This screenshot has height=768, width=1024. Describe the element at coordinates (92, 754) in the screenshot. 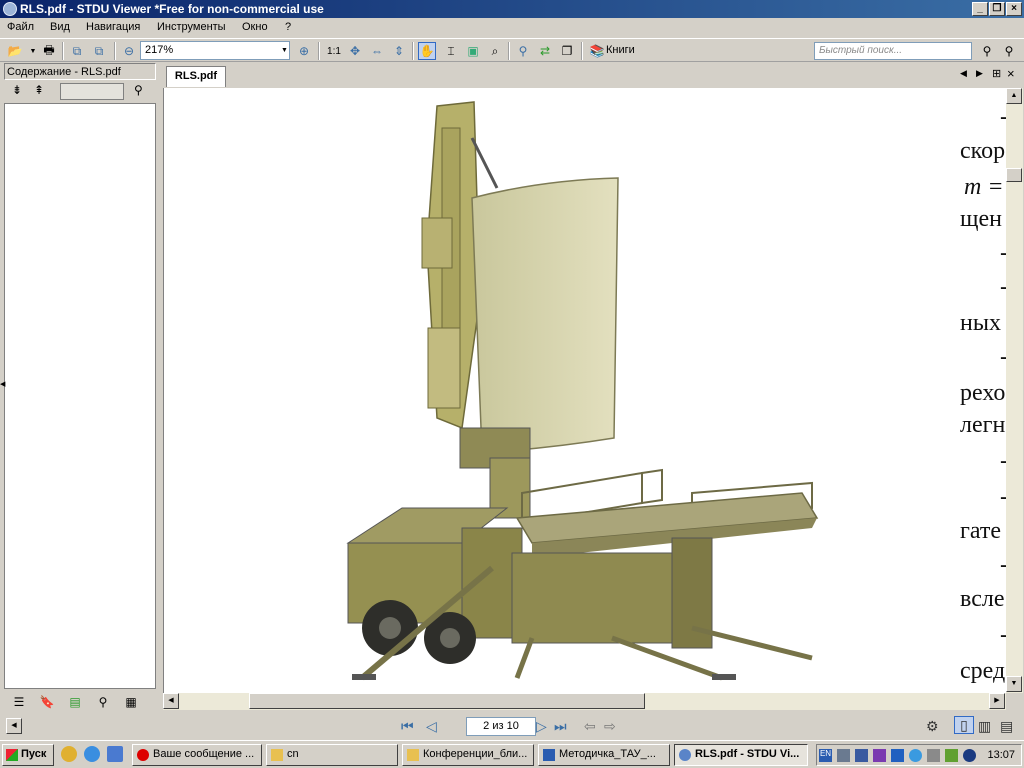

I see `ie-quicklaunch-icon` at that location.